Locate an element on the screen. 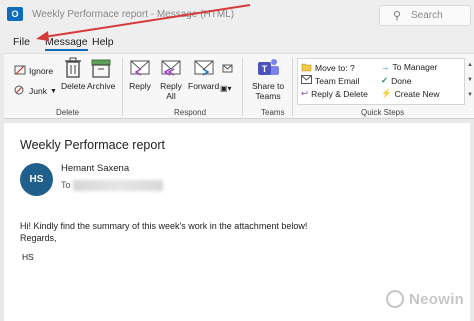  lightning-icon: ⚡ is located at coordinates (386, 93).